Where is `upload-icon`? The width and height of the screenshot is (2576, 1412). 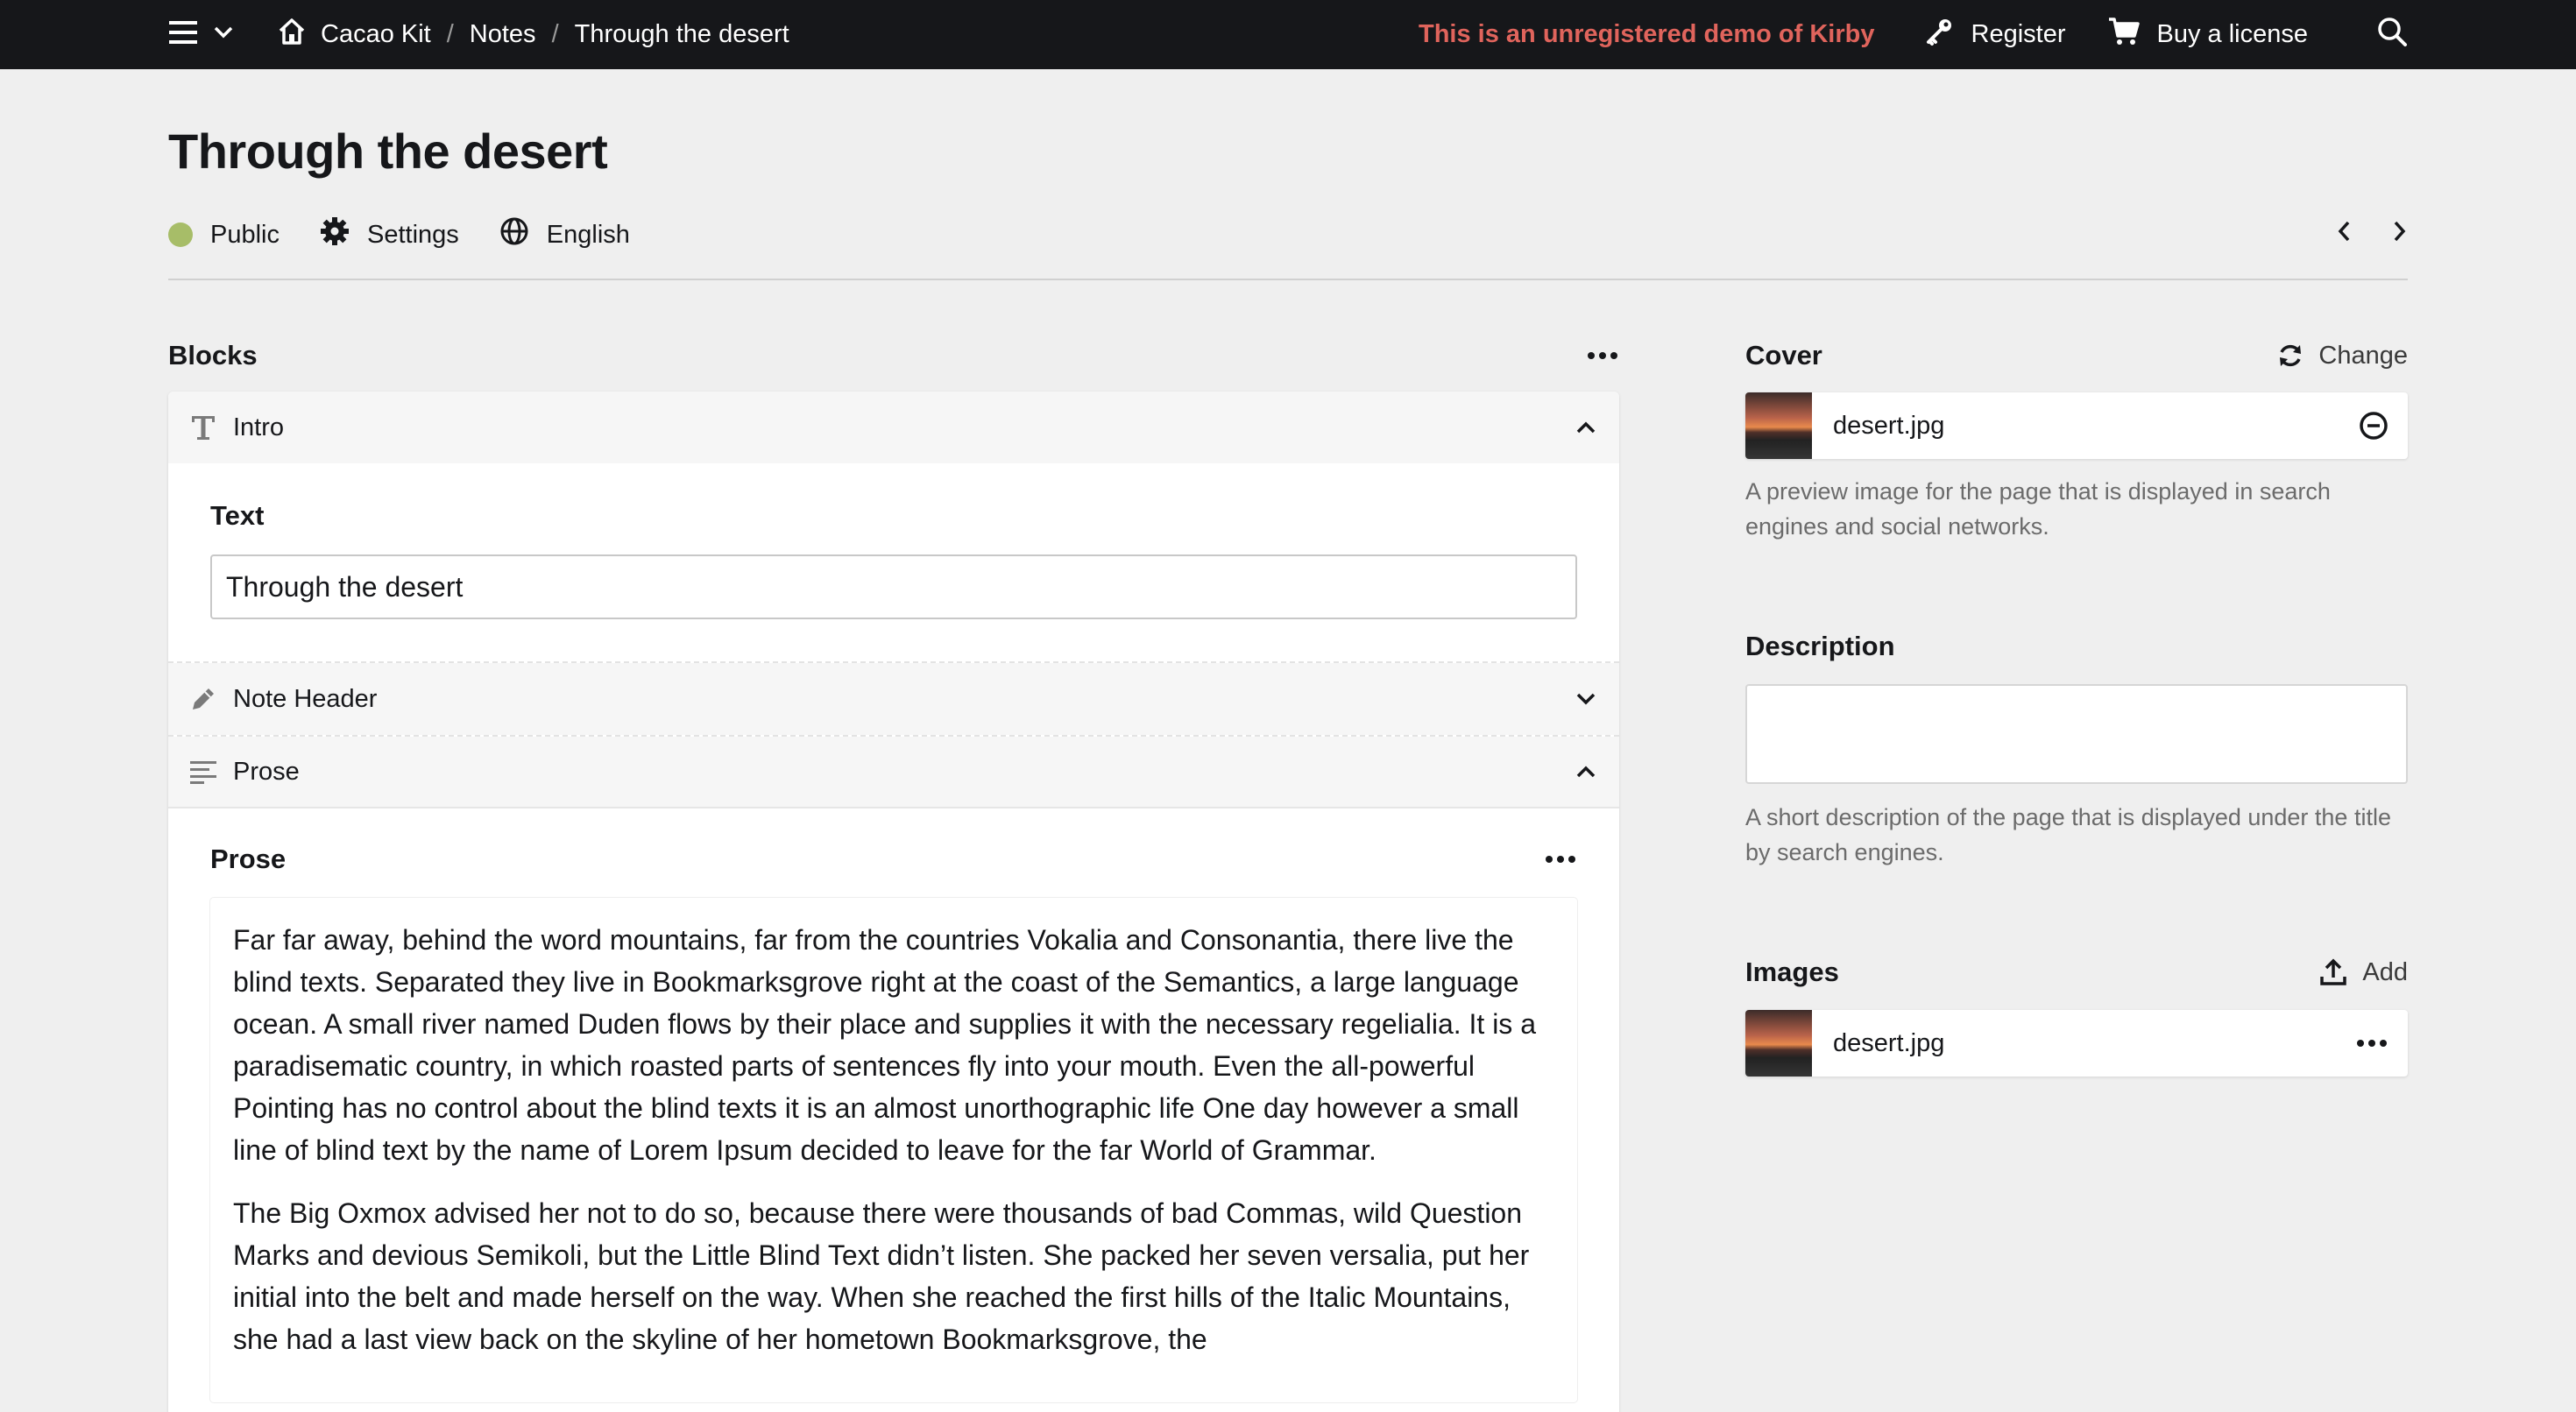 upload-icon is located at coordinates (2333, 972).